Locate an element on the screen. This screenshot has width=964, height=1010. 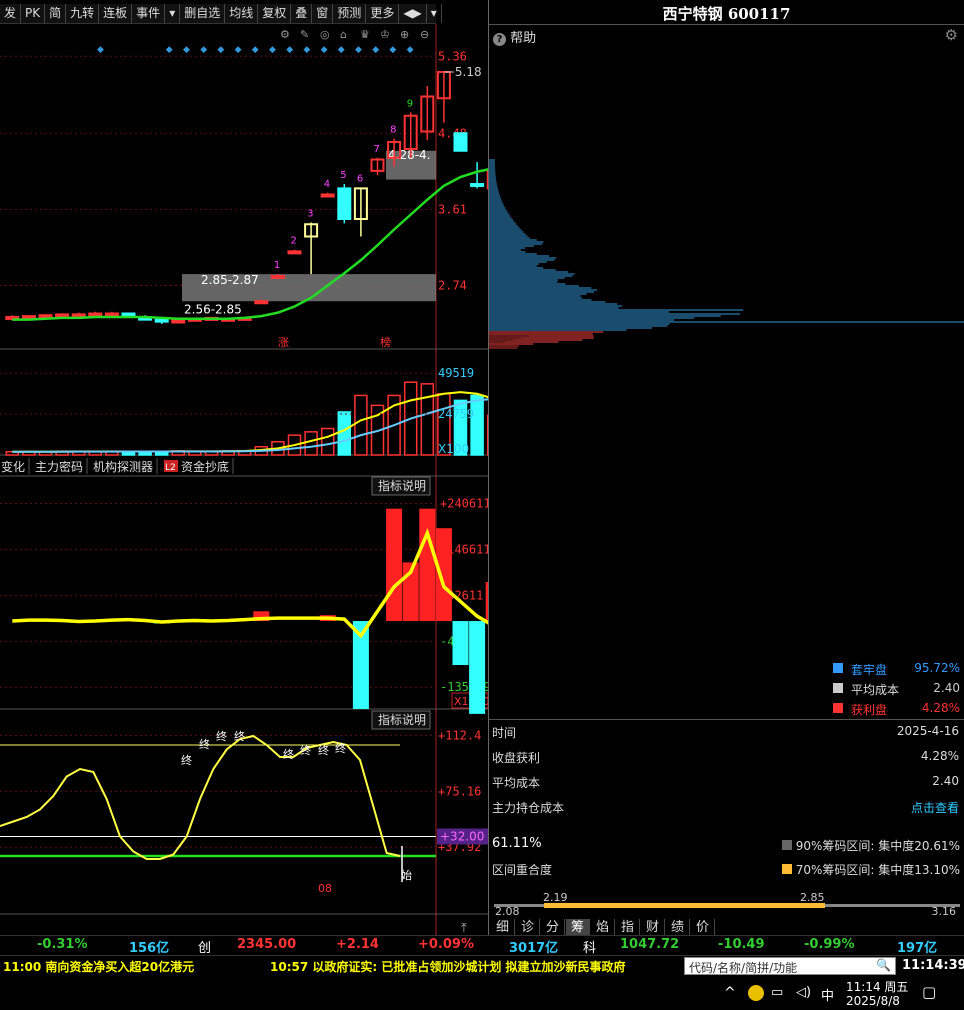
gap-label-mid: 2.85-2.87 is located at coordinates (230, 280).